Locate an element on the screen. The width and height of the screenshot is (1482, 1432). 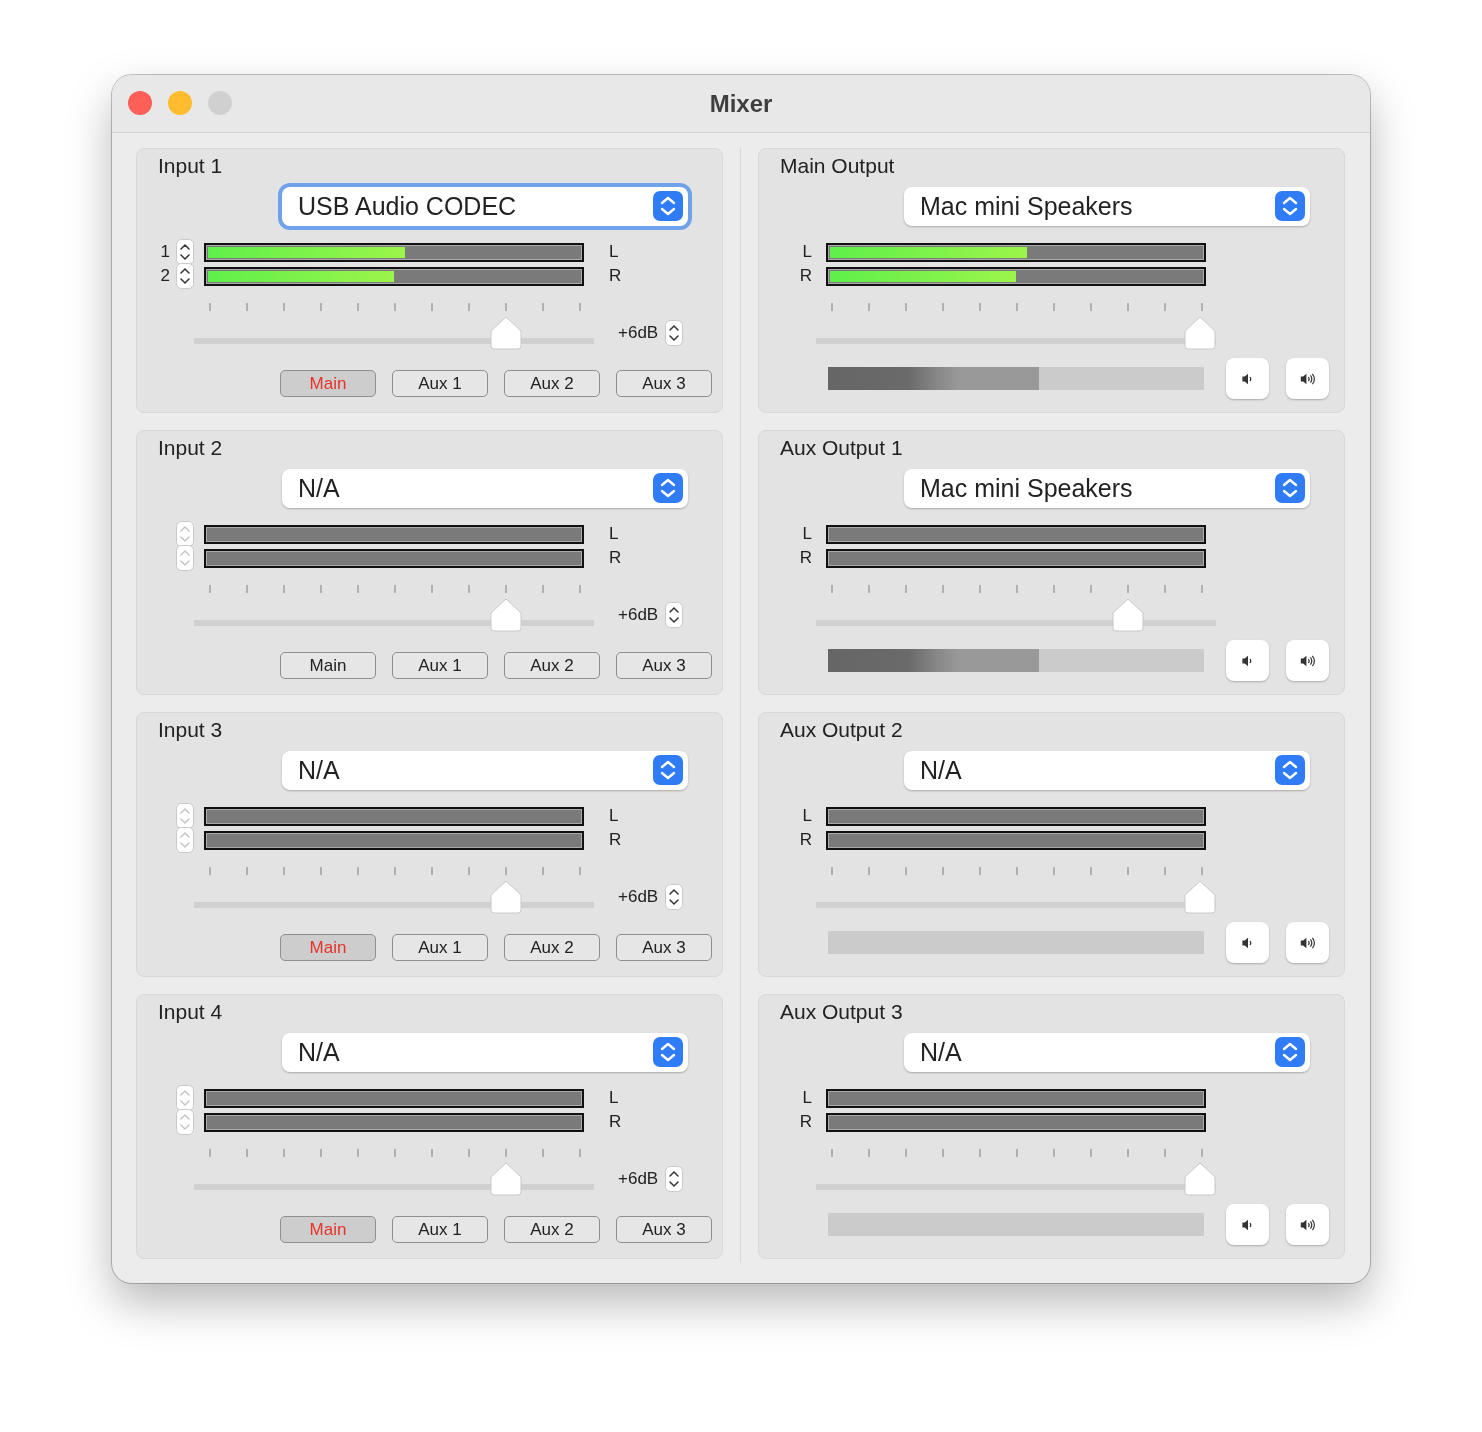
panel-title: Input 1 is located at coordinates (190, 166).